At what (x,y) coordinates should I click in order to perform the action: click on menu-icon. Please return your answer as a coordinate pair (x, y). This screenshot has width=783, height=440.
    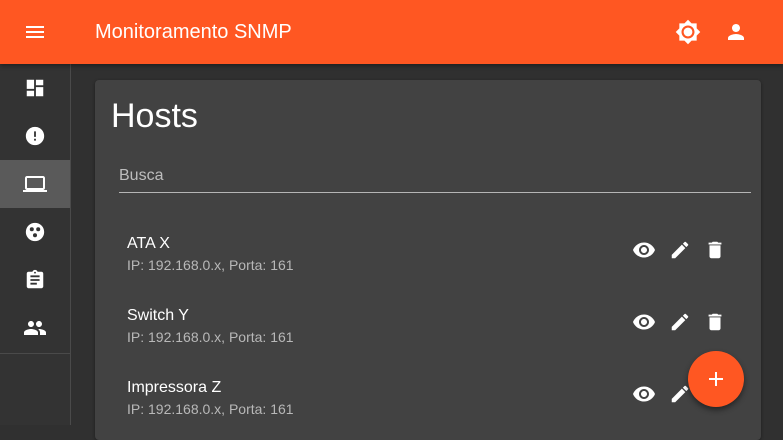
    Looking at the image, I should click on (35, 32).